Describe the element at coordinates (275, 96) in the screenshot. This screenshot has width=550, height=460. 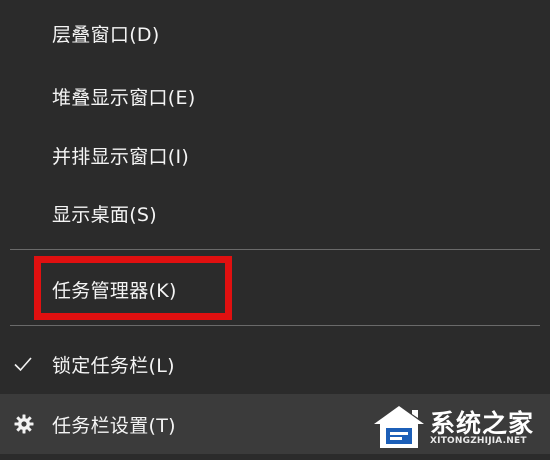
I see `menu-item-stack-windows: 堆叠显示窗口(E)` at that location.